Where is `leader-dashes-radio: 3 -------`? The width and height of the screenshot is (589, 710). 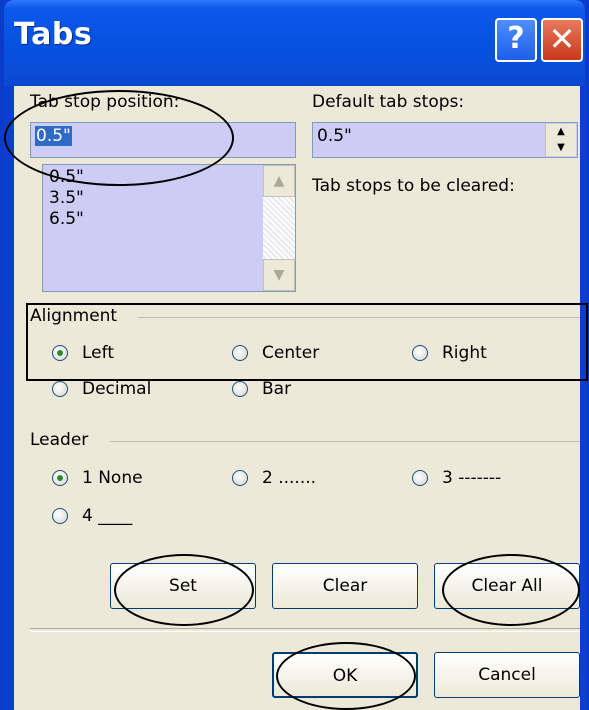
leader-dashes-radio: 3 ------- is located at coordinates (456, 478).